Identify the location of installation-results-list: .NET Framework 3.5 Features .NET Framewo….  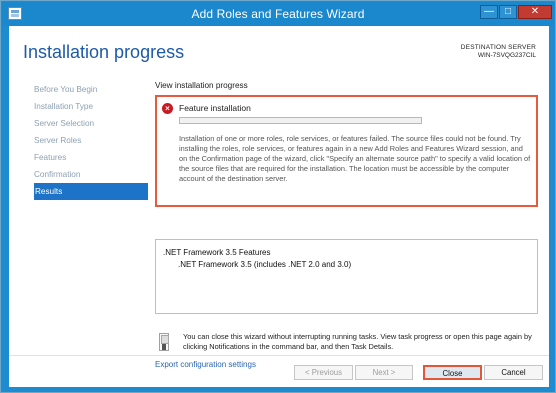
(346, 276).